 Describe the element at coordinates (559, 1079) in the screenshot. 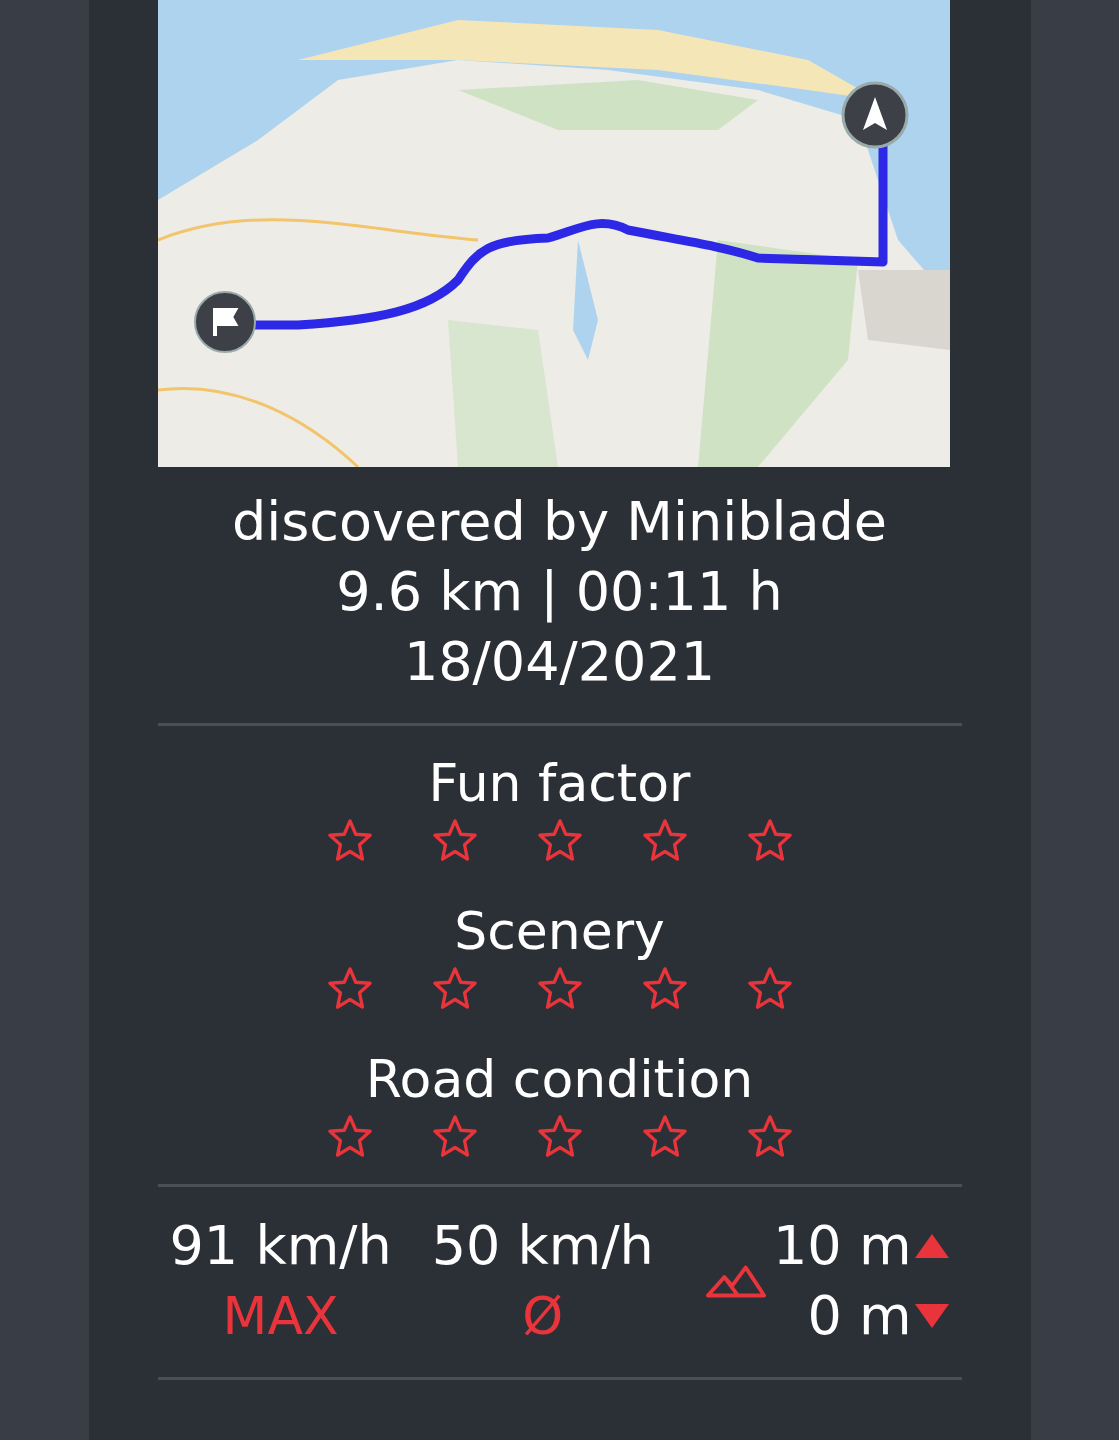

I see `rating-label: Road condition` at that location.